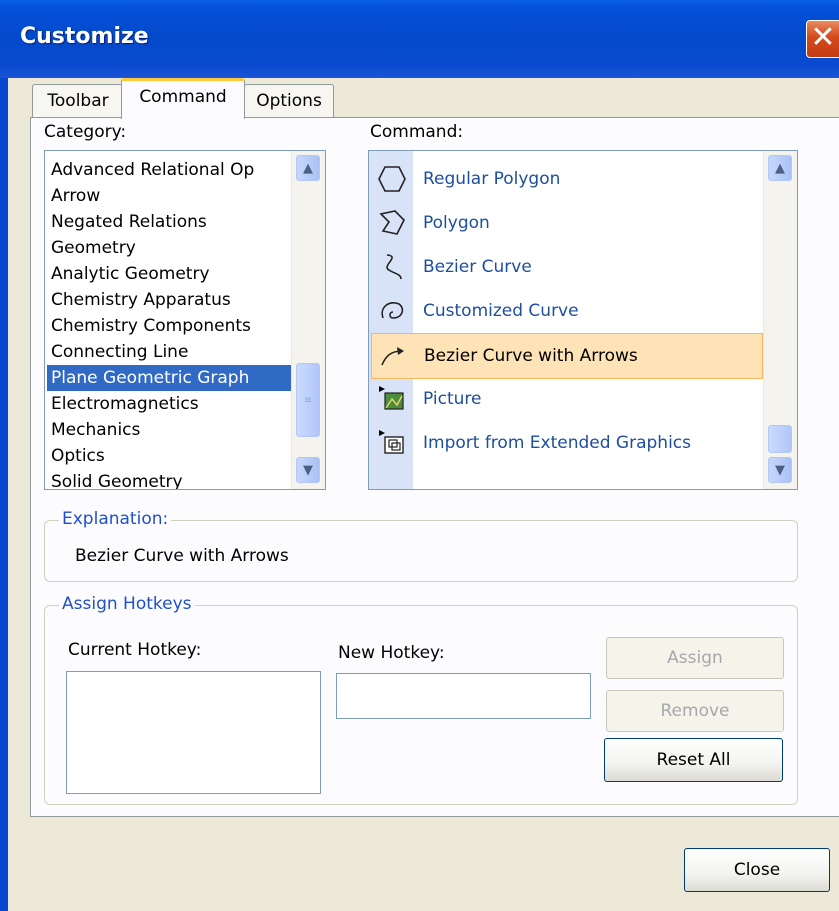  What do you see at coordinates (557, 443) in the screenshot?
I see `command-item-label: Import from Extended Graphics` at bounding box center [557, 443].